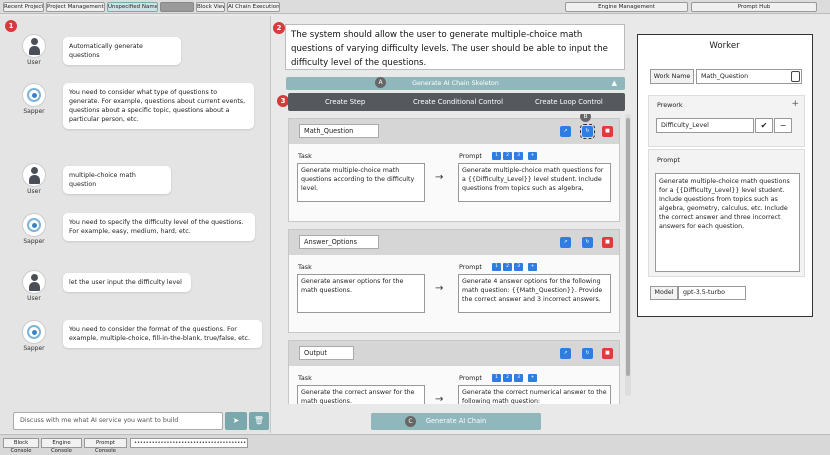 Image resolution: width=830 pixels, height=455 pixels. I want to click on blank-toolbar-button, so click(177, 7).